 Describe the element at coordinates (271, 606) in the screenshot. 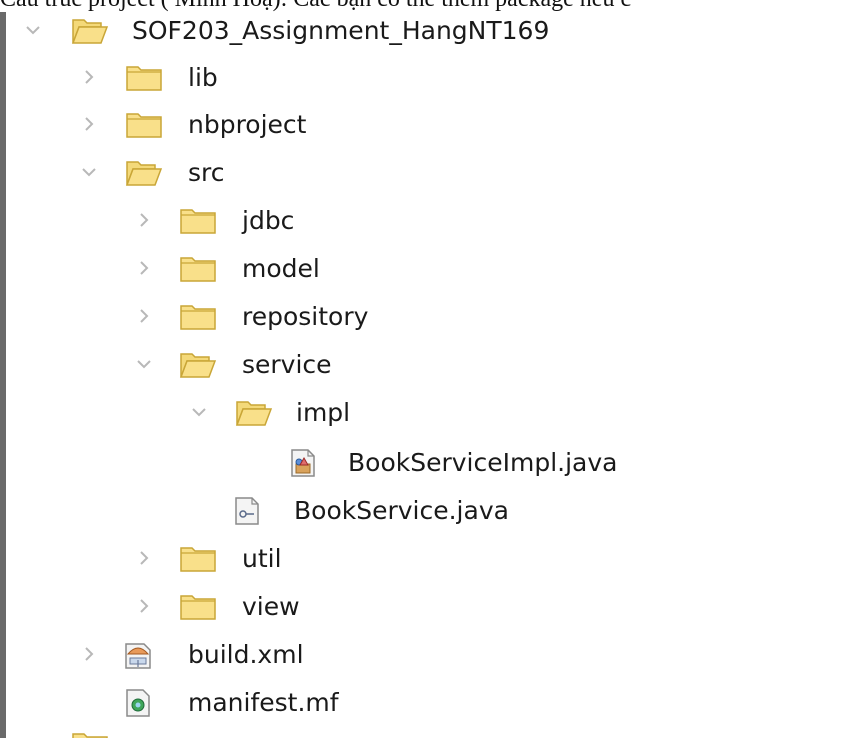

I see `tree-node-label: view` at that location.